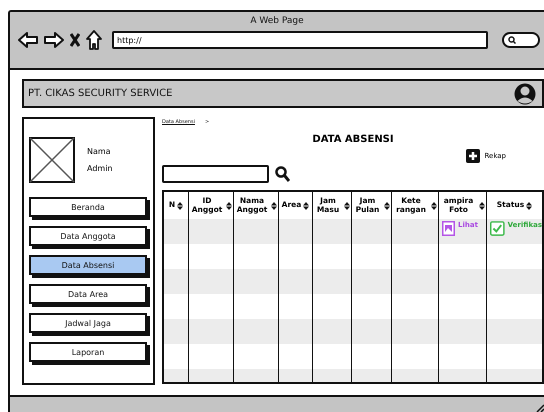  Describe the element at coordinates (88, 207) in the screenshot. I see `sidebar-item: Beranda` at that location.